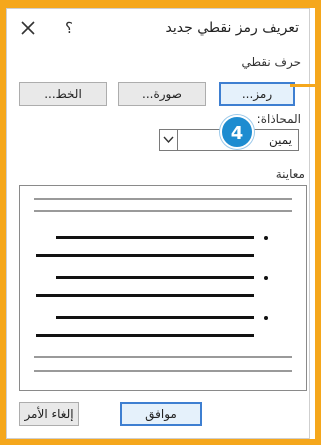 The width and height of the screenshot is (321, 445). Describe the element at coordinates (290, 174) in the screenshot. I see `preview-label: معاينة` at that location.